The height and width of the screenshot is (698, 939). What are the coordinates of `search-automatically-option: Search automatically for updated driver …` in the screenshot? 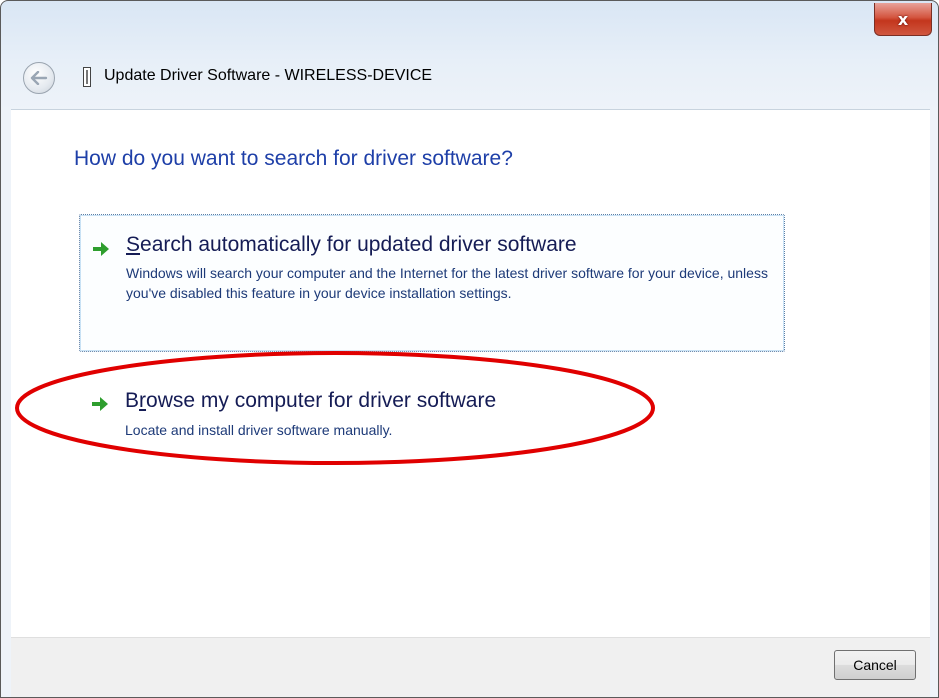 It's located at (432, 283).